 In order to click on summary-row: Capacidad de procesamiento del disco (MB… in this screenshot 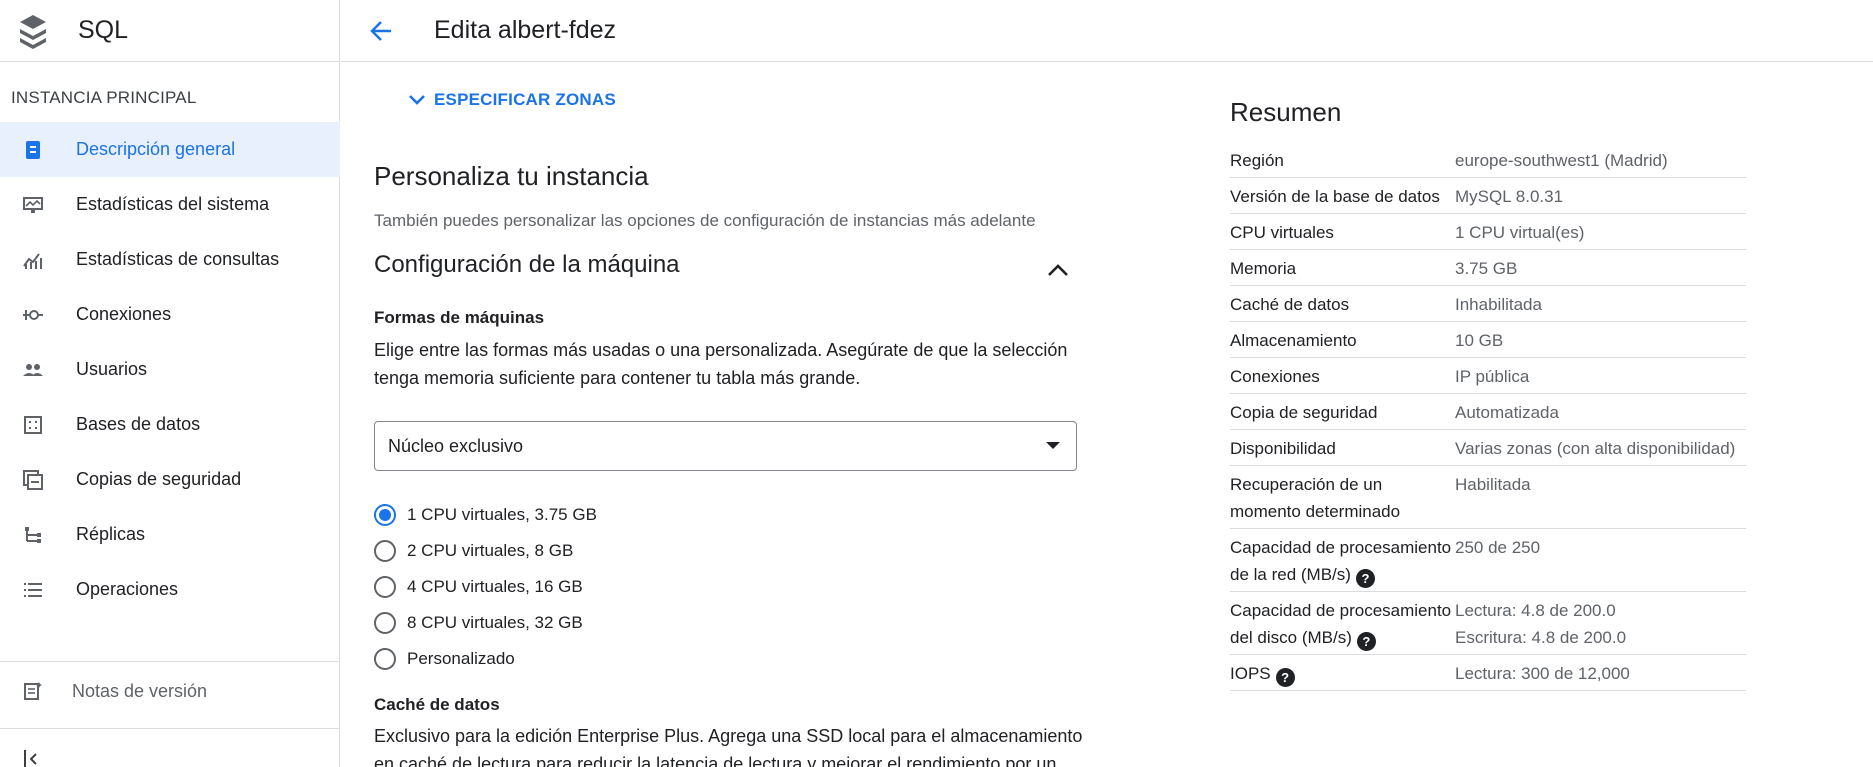, I will do `click(1488, 623)`.